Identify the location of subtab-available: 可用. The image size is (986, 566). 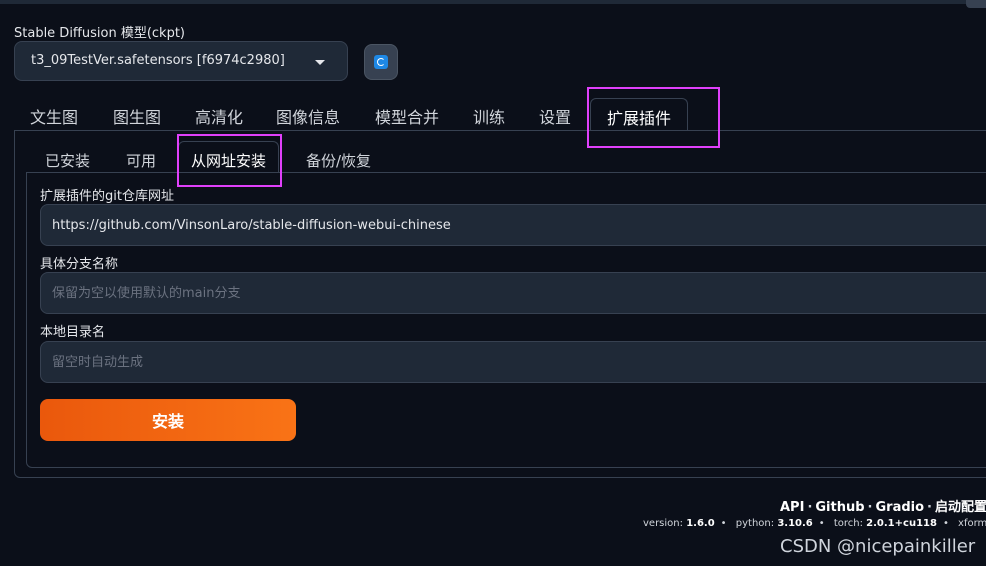
(141, 160).